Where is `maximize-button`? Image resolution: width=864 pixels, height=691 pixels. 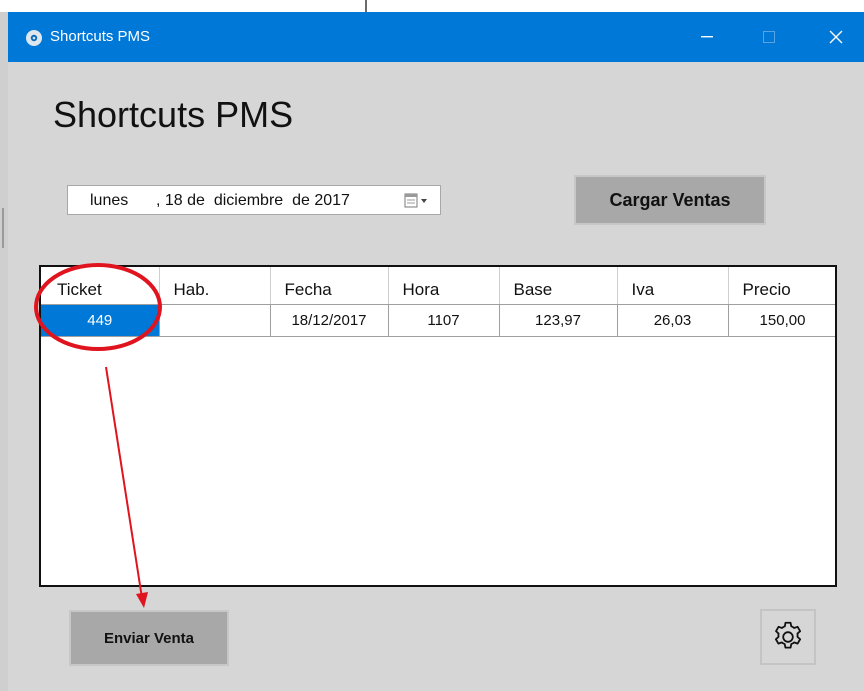
maximize-button is located at coordinates (769, 37).